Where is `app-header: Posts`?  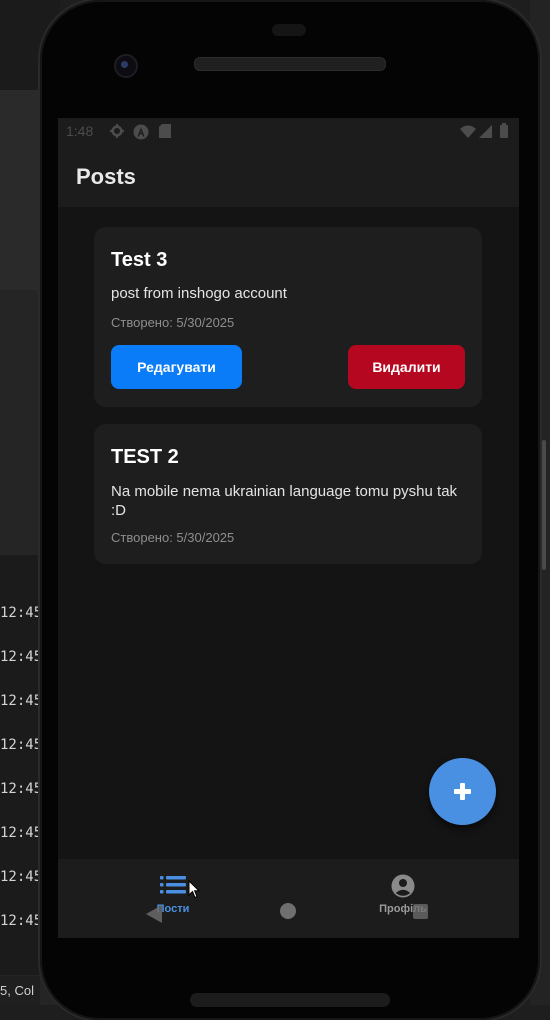
app-header: Posts is located at coordinates (288, 175).